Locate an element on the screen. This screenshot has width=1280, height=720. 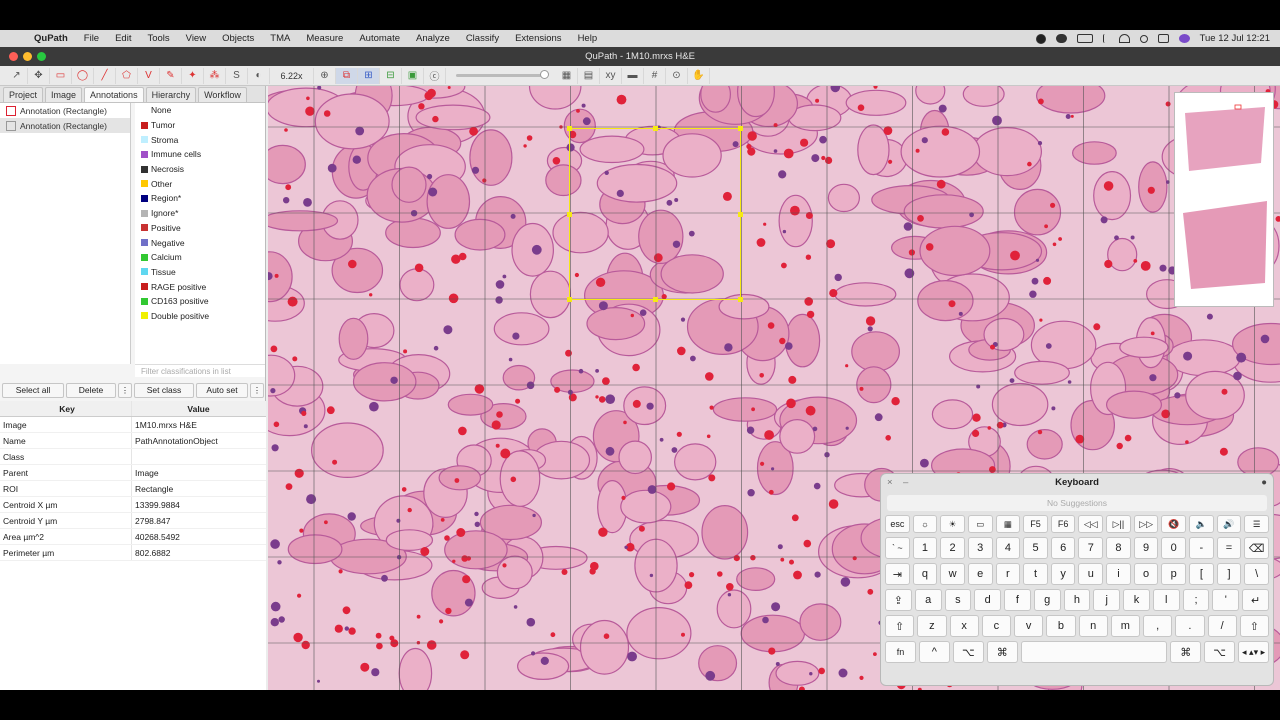
table-row: Centroid Y µm 2798.847 is located at coordinates (133, 521).